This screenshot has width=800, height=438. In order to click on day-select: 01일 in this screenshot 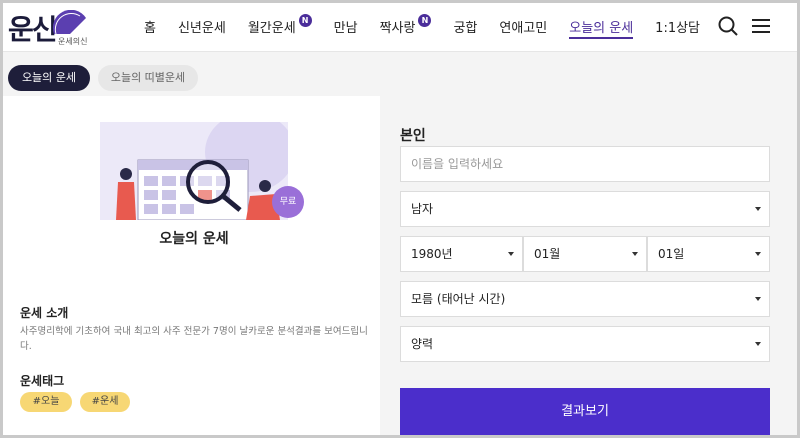, I will do `click(708, 254)`.